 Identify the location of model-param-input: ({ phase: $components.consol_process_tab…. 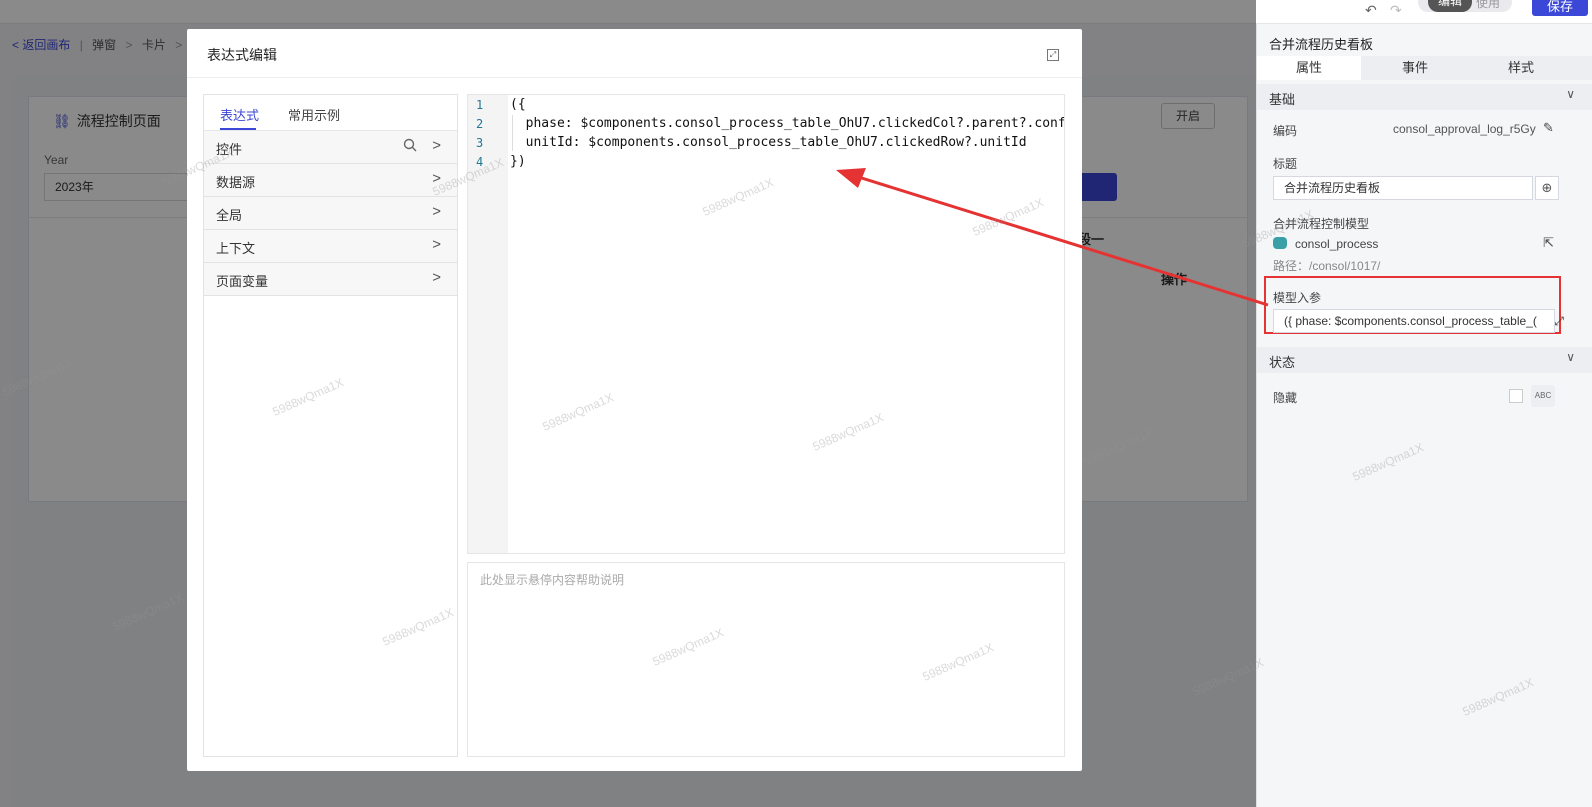
(1414, 321).